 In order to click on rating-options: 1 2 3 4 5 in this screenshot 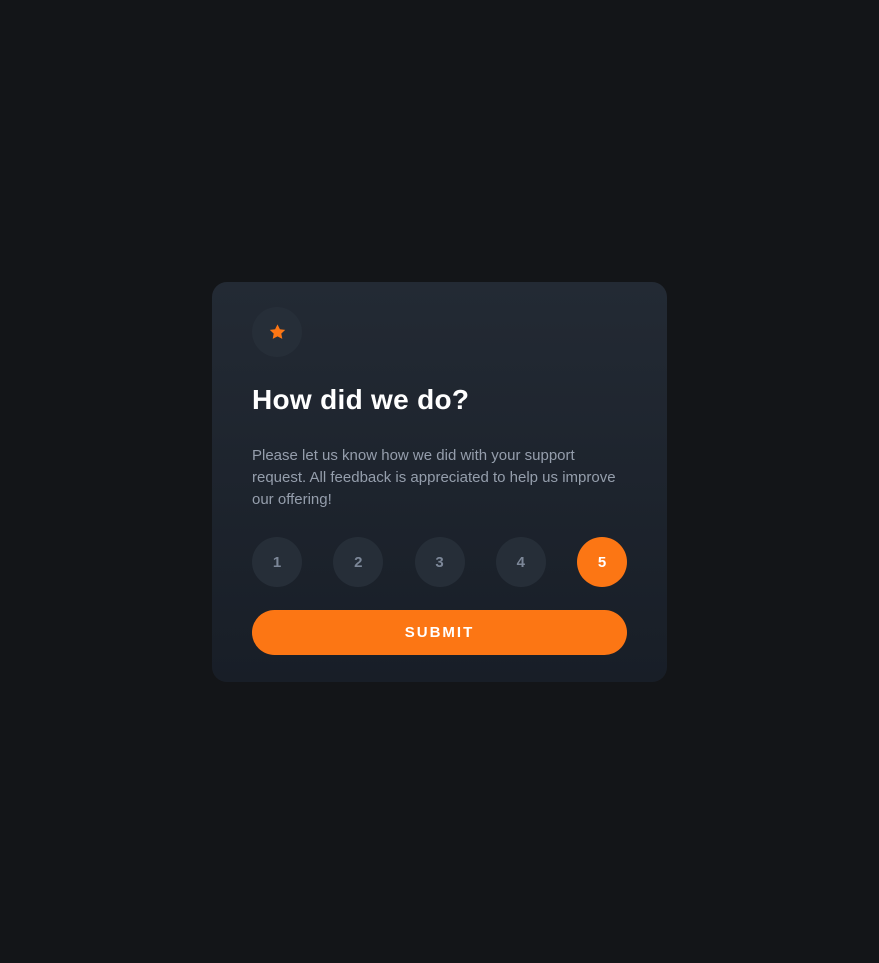, I will do `click(439, 562)`.